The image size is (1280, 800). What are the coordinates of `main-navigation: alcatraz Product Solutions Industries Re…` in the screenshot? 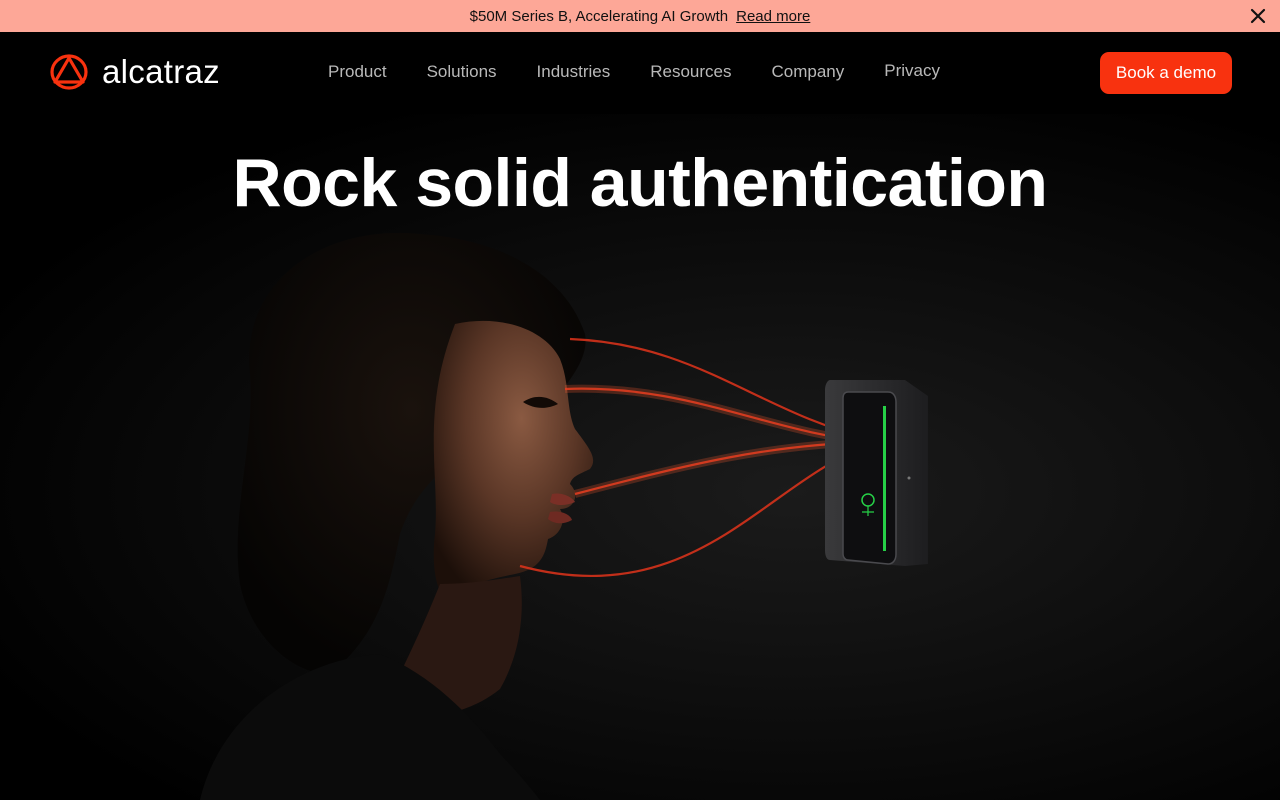 It's located at (640, 73).